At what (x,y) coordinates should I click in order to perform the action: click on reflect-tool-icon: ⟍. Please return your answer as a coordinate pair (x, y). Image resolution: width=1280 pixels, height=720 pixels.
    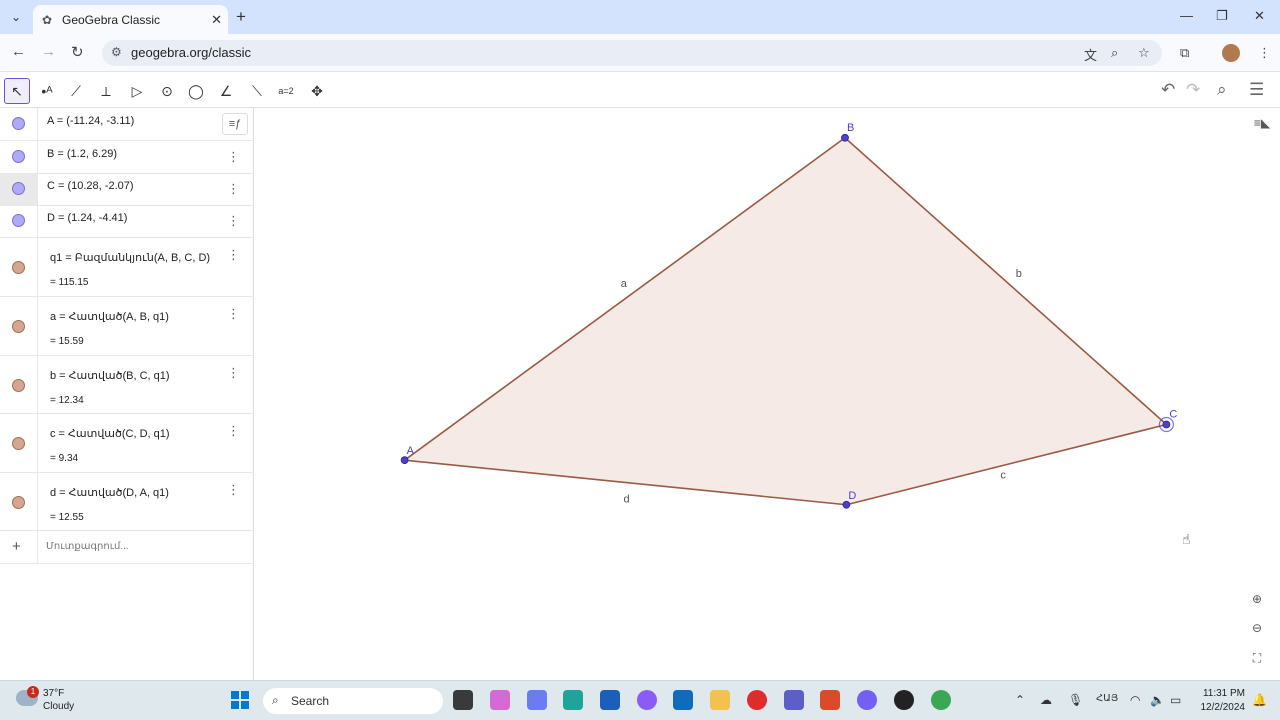
    Looking at the image, I should click on (257, 91).